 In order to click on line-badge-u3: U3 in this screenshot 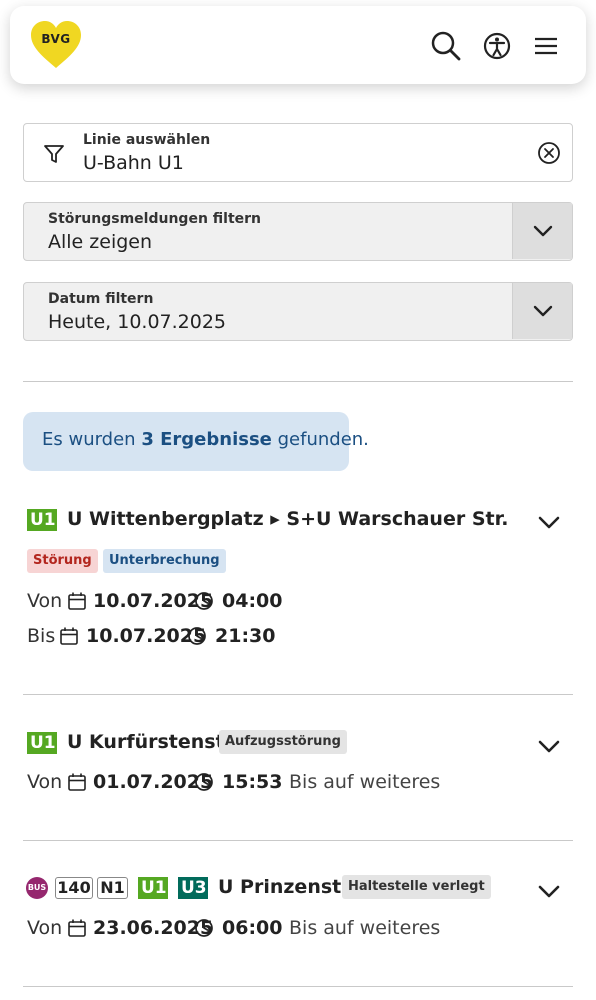, I will do `click(193, 888)`.